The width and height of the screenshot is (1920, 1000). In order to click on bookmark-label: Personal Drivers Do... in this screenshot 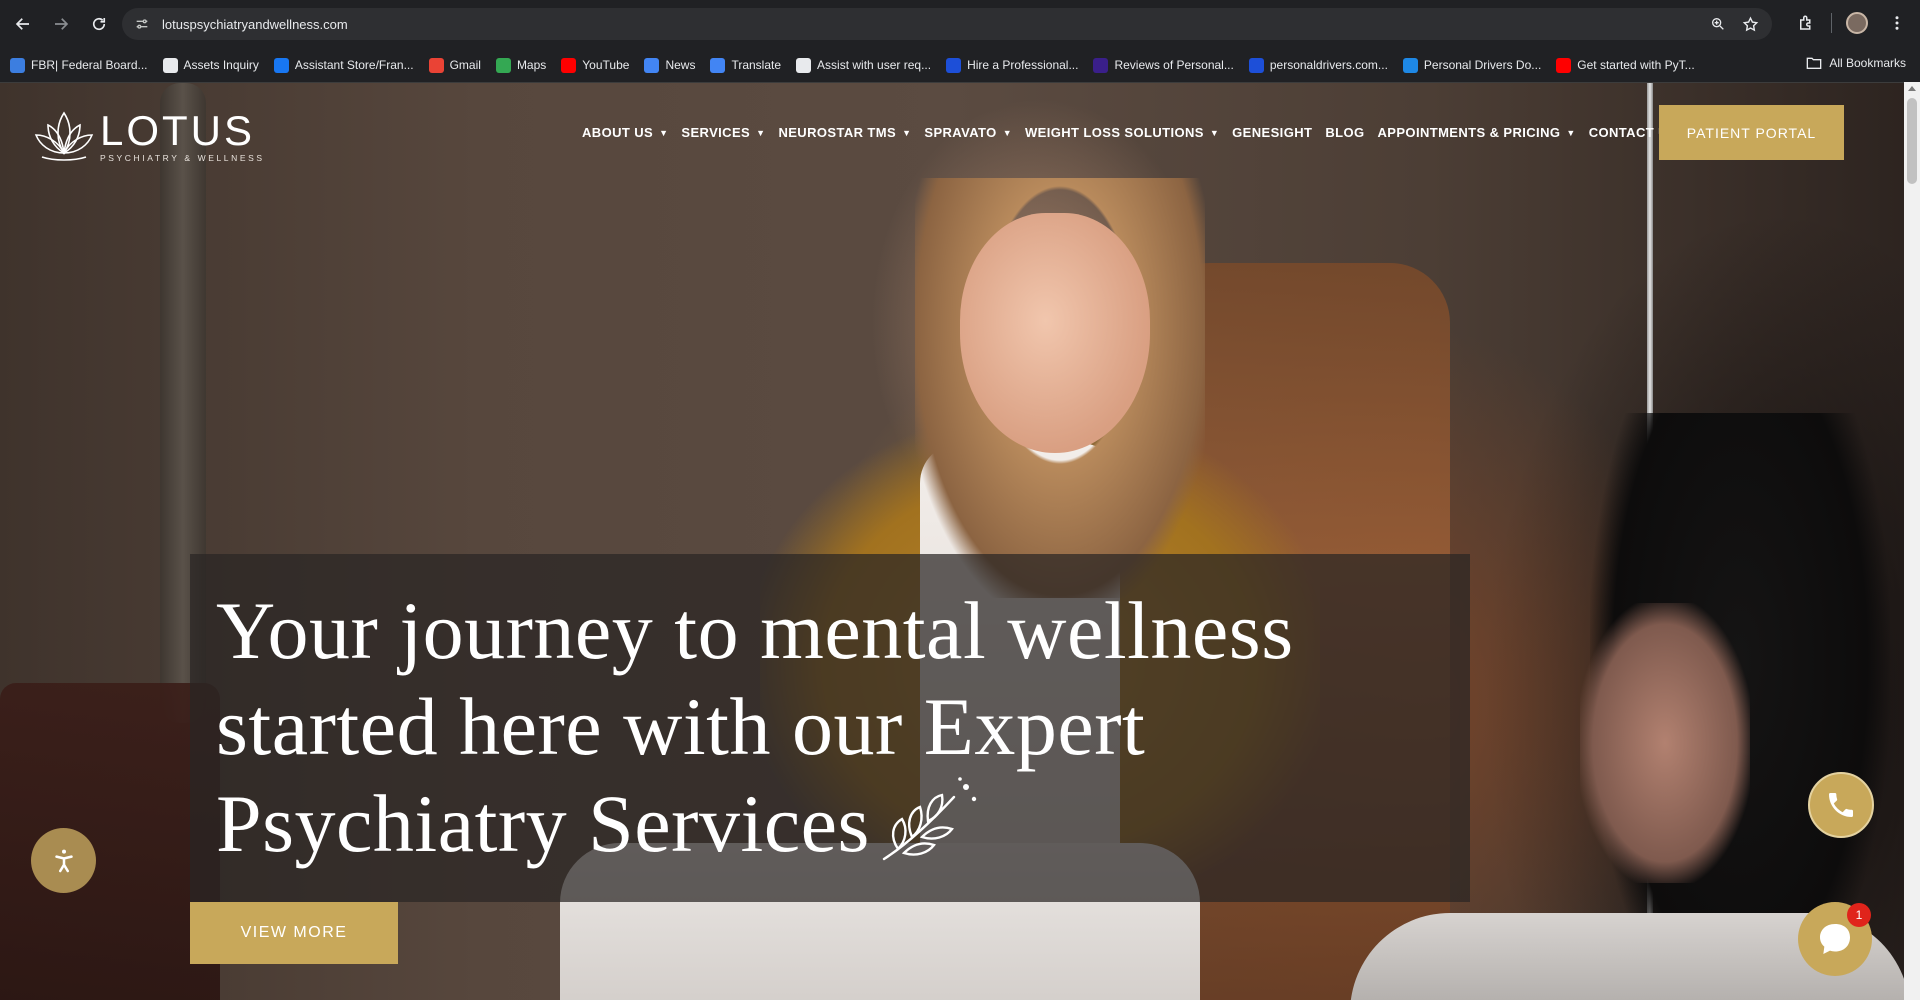, I will do `click(1482, 65)`.